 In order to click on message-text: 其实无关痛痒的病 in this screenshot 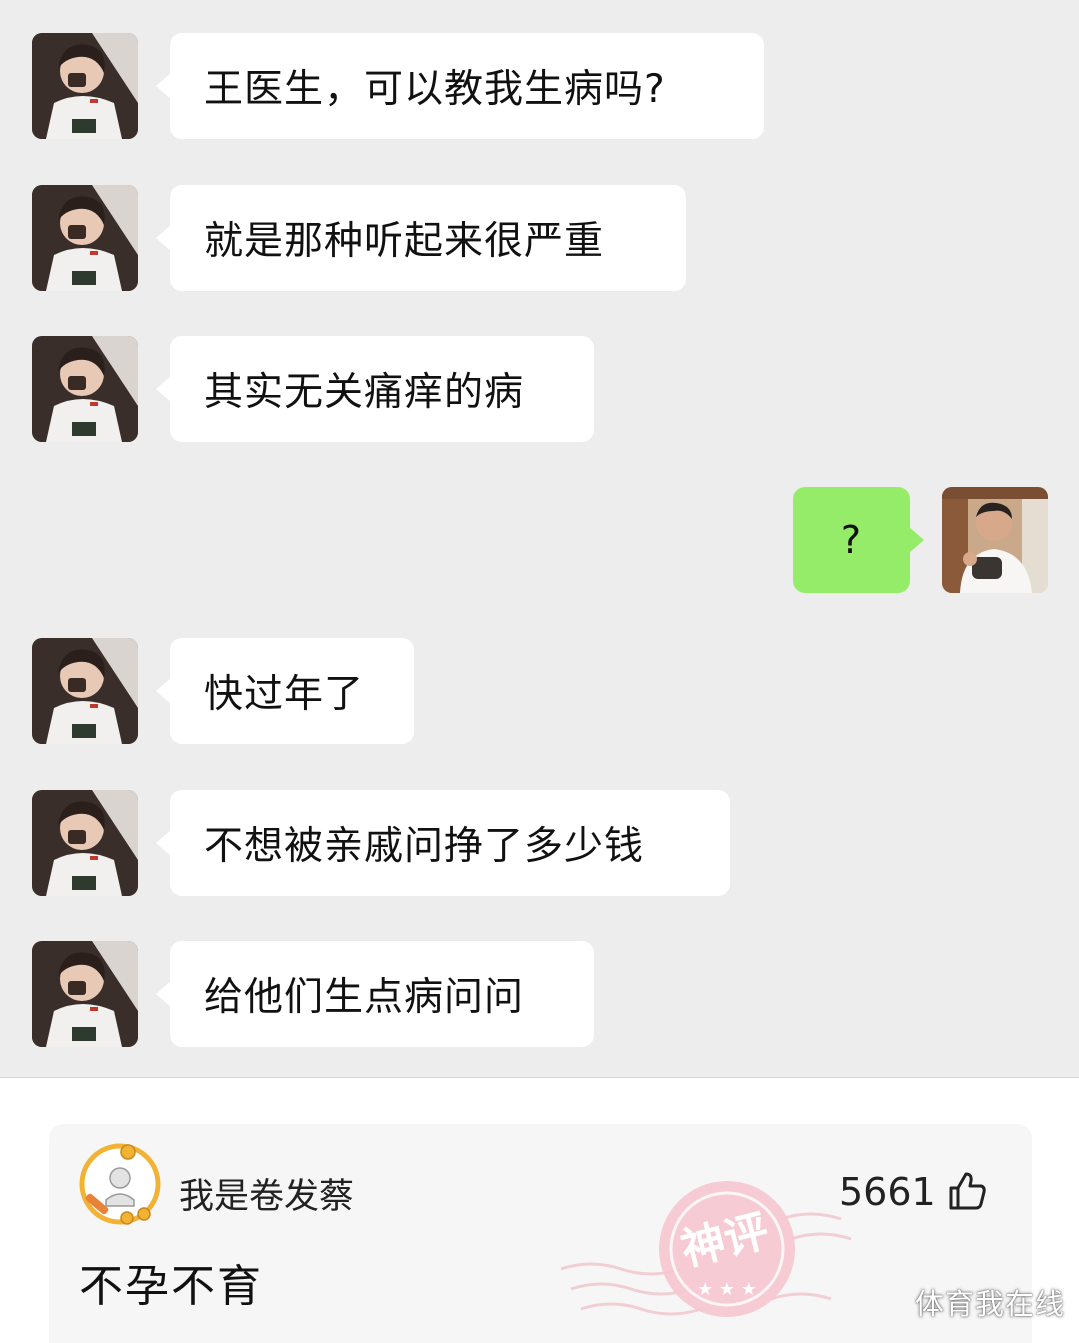, I will do `click(364, 392)`.